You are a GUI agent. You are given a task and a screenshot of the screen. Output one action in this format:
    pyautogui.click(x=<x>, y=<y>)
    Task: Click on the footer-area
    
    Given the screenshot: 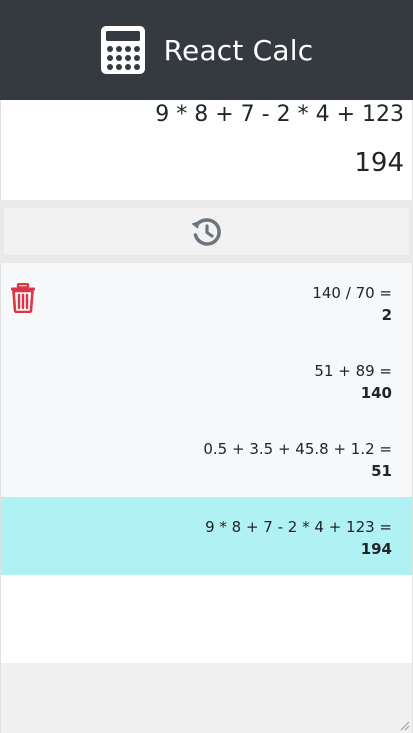 What is the action you would take?
    pyautogui.click(x=206, y=698)
    